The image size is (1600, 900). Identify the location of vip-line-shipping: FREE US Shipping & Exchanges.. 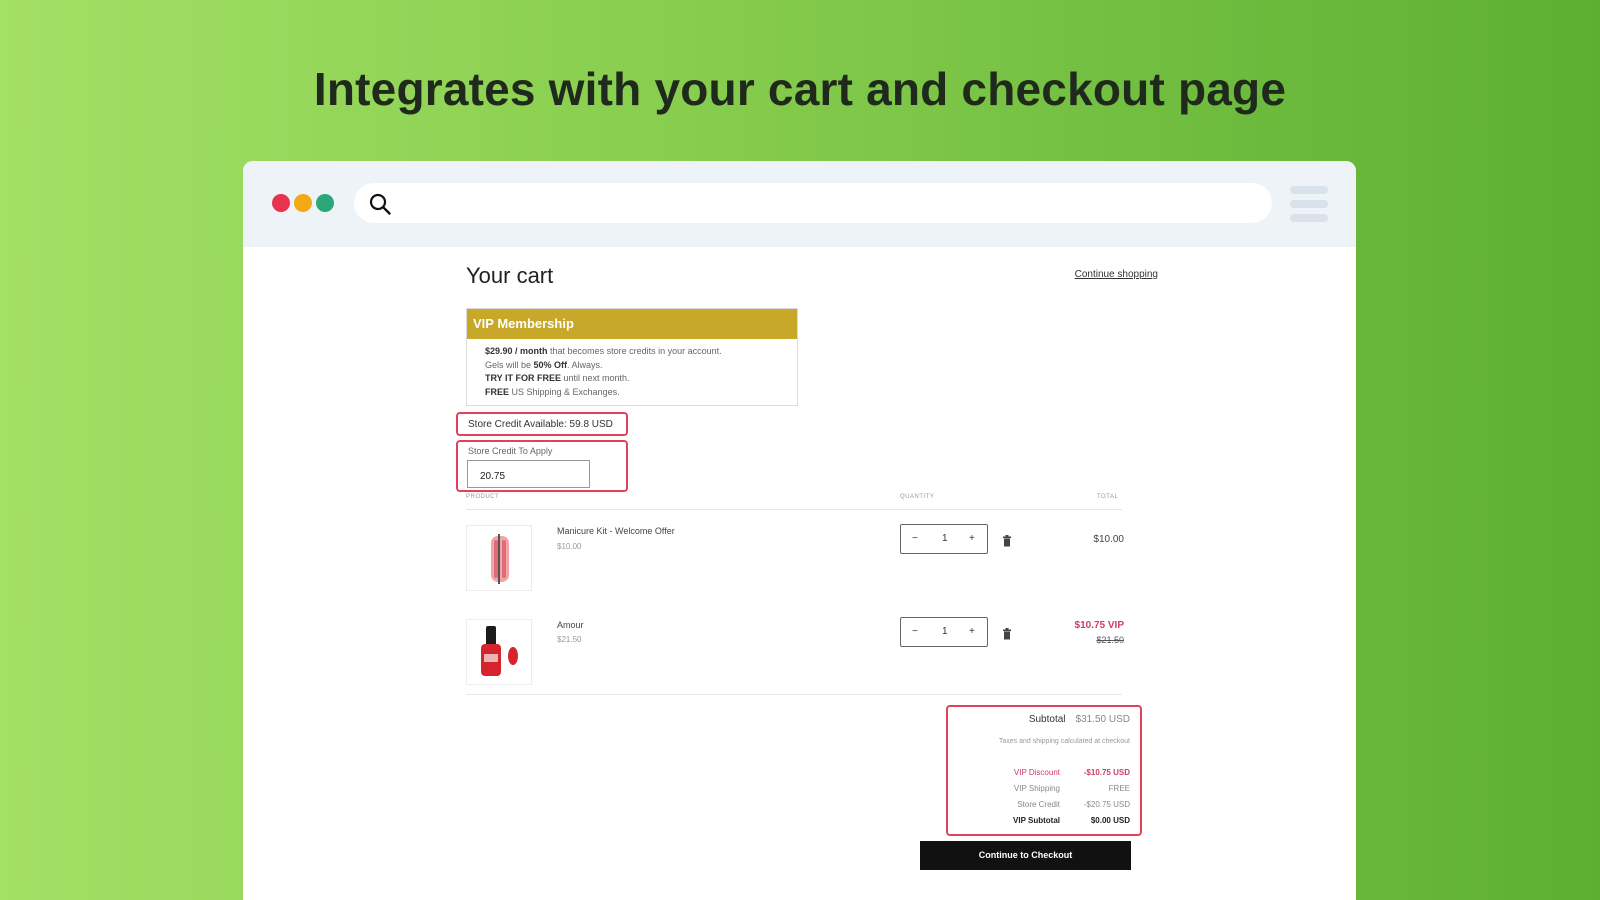
(552, 391).